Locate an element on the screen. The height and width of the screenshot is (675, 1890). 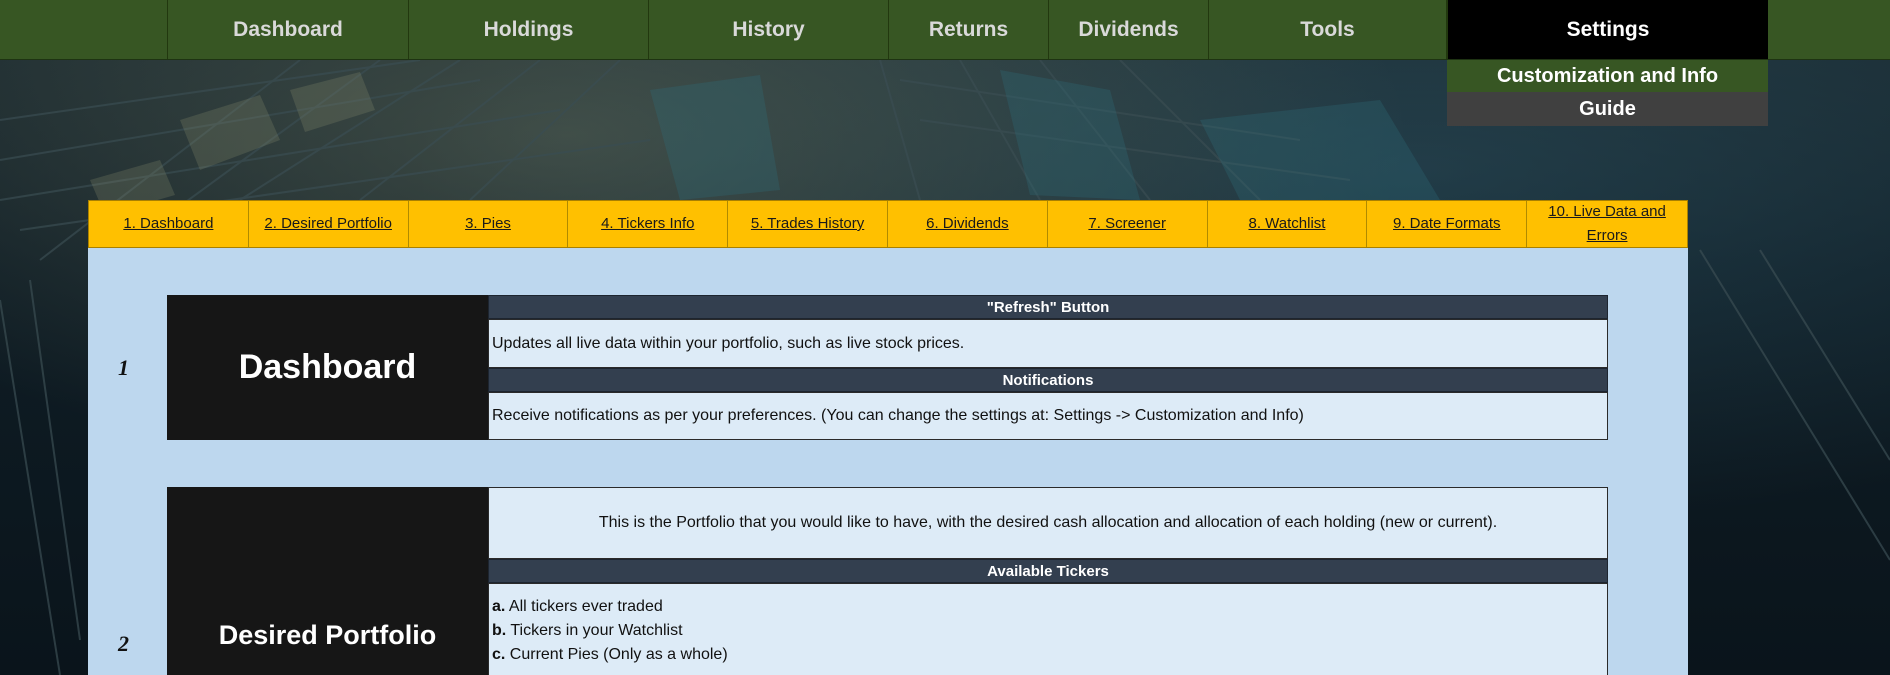
list-item: c. Current Pies (Only as a whole) is located at coordinates (1049, 655).